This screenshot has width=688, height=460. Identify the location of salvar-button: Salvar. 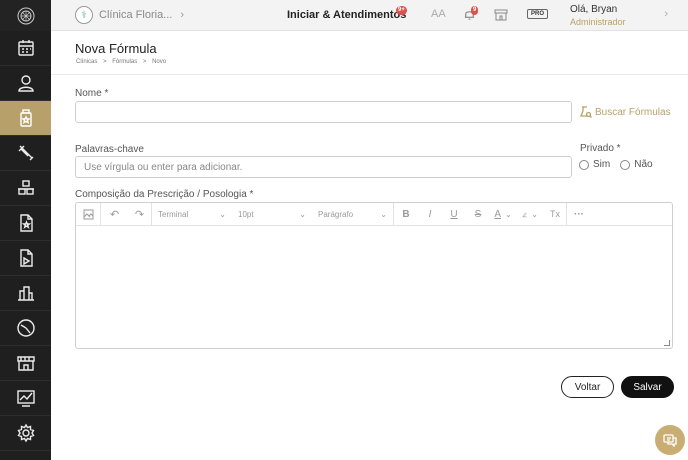
(647, 387).